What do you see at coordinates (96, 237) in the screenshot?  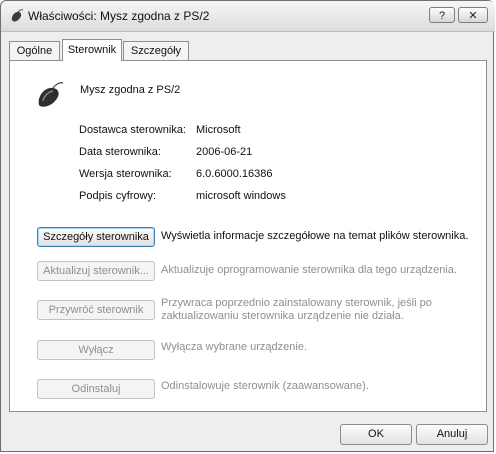 I see `driver-details-button: Szczegóły sterownika` at bounding box center [96, 237].